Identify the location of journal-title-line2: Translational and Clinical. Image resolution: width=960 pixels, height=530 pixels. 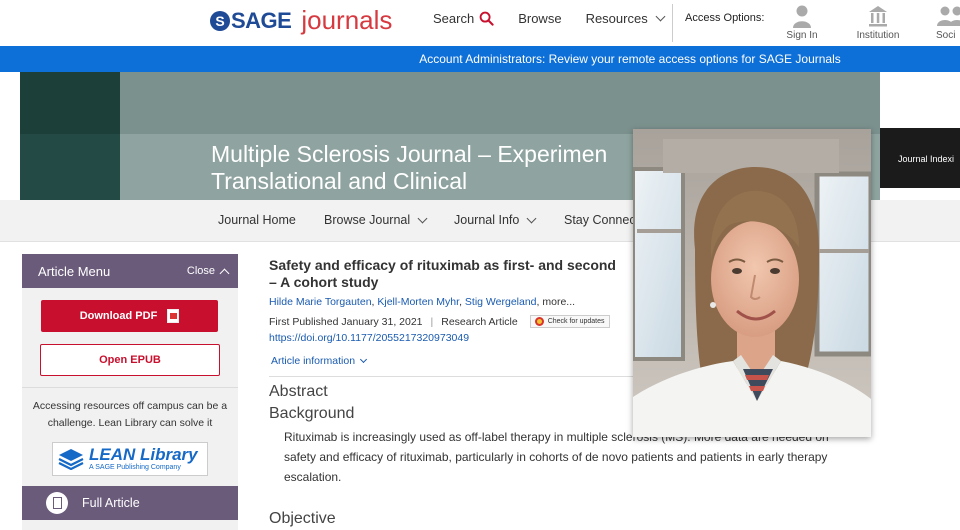
(339, 181).